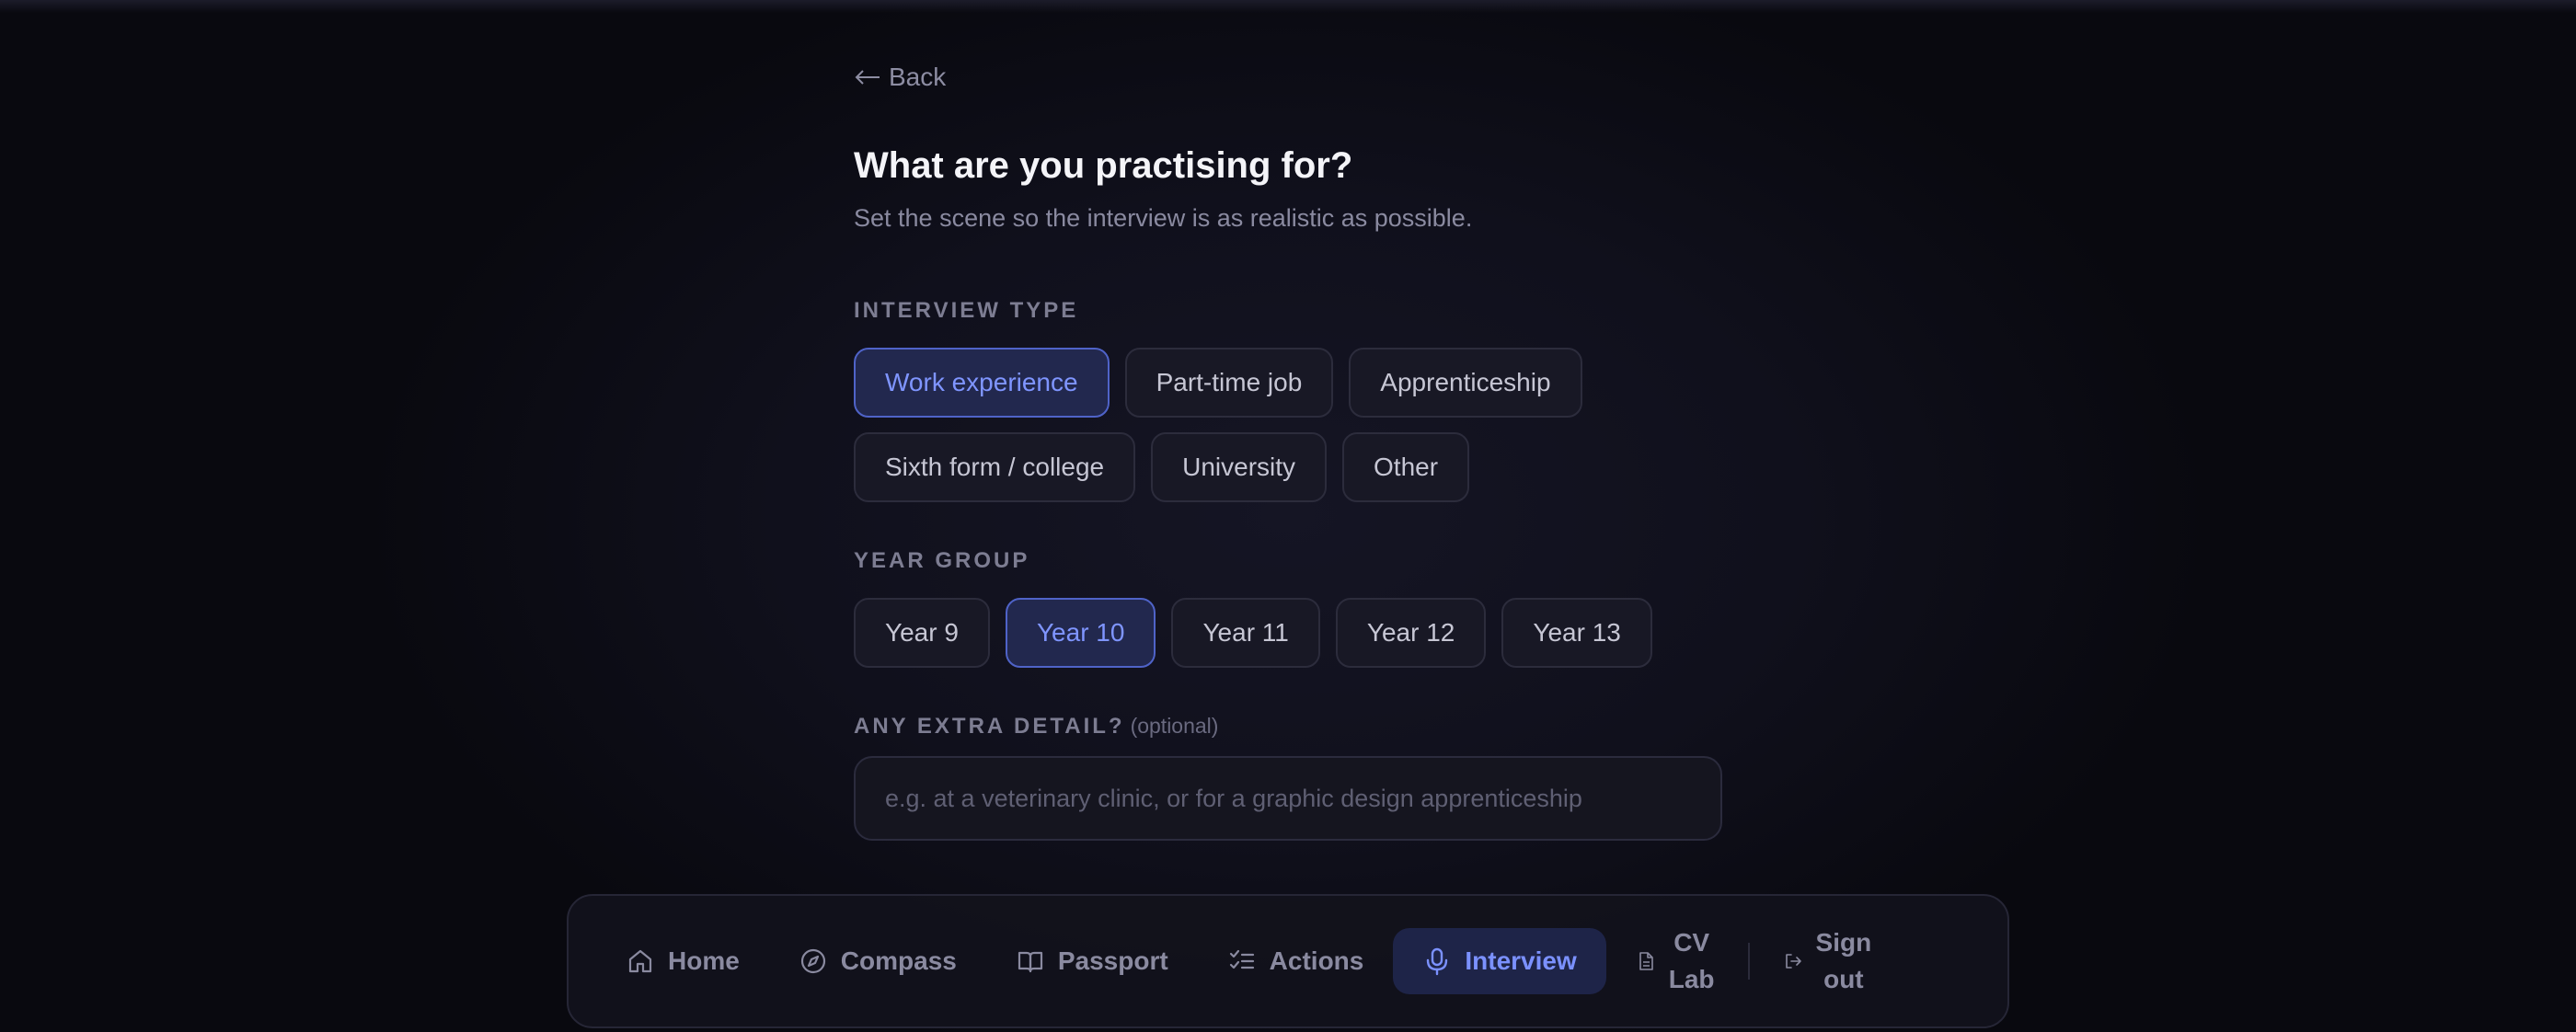  What do you see at coordinates (995, 467) in the screenshot?
I see `chip-sixth-form-college: Sixth form / college` at bounding box center [995, 467].